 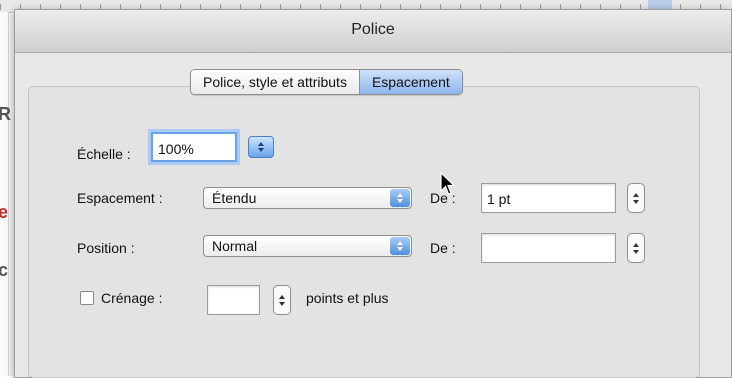 I want to click on dialog-title: Police, so click(x=373, y=29).